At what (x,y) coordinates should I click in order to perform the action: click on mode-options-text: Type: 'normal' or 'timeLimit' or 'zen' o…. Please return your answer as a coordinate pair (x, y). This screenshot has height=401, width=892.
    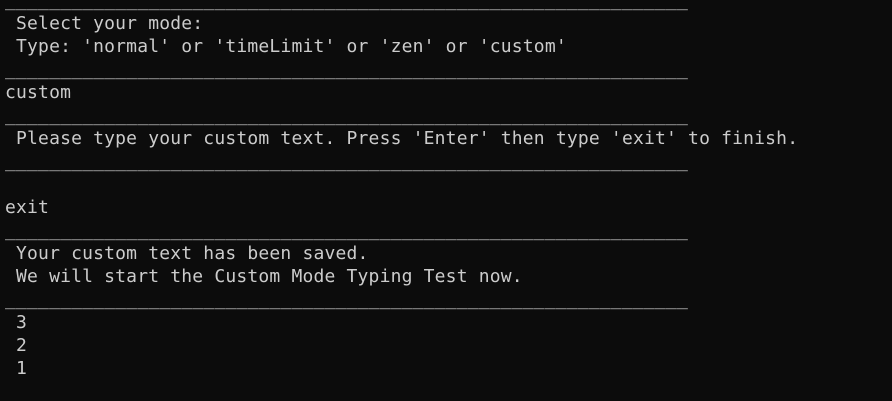
    Looking at the image, I should click on (286, 46).